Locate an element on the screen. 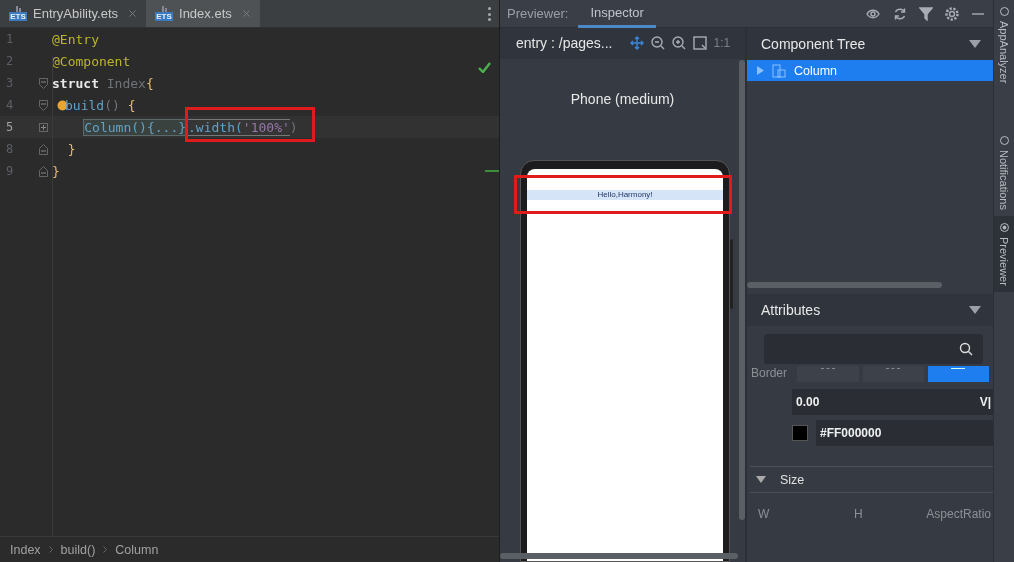  panel-title: Attributes is located at coordinates (791, 310).